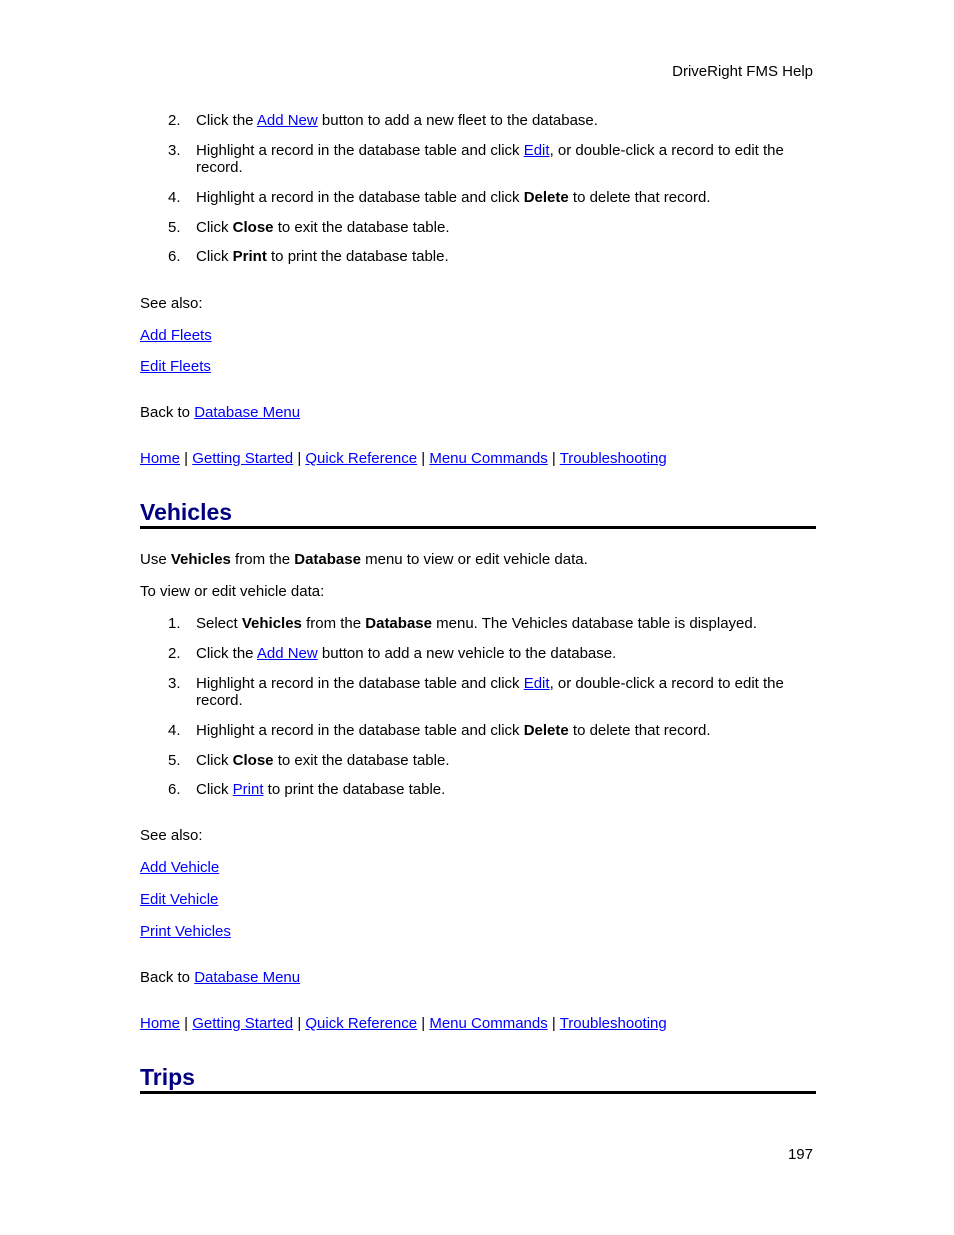 The height and width of the screenshot is (1235, 954). I want to click on vehicles-see-also-label: See also:, so click(171, 835).